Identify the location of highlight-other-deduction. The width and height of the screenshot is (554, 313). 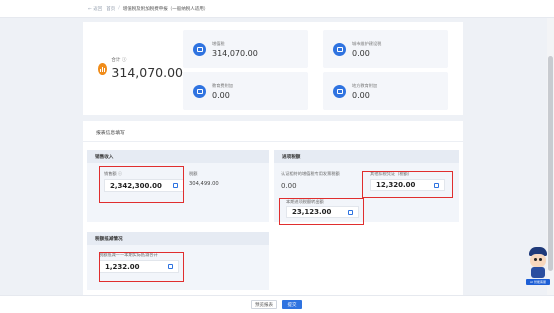
(407, 184).